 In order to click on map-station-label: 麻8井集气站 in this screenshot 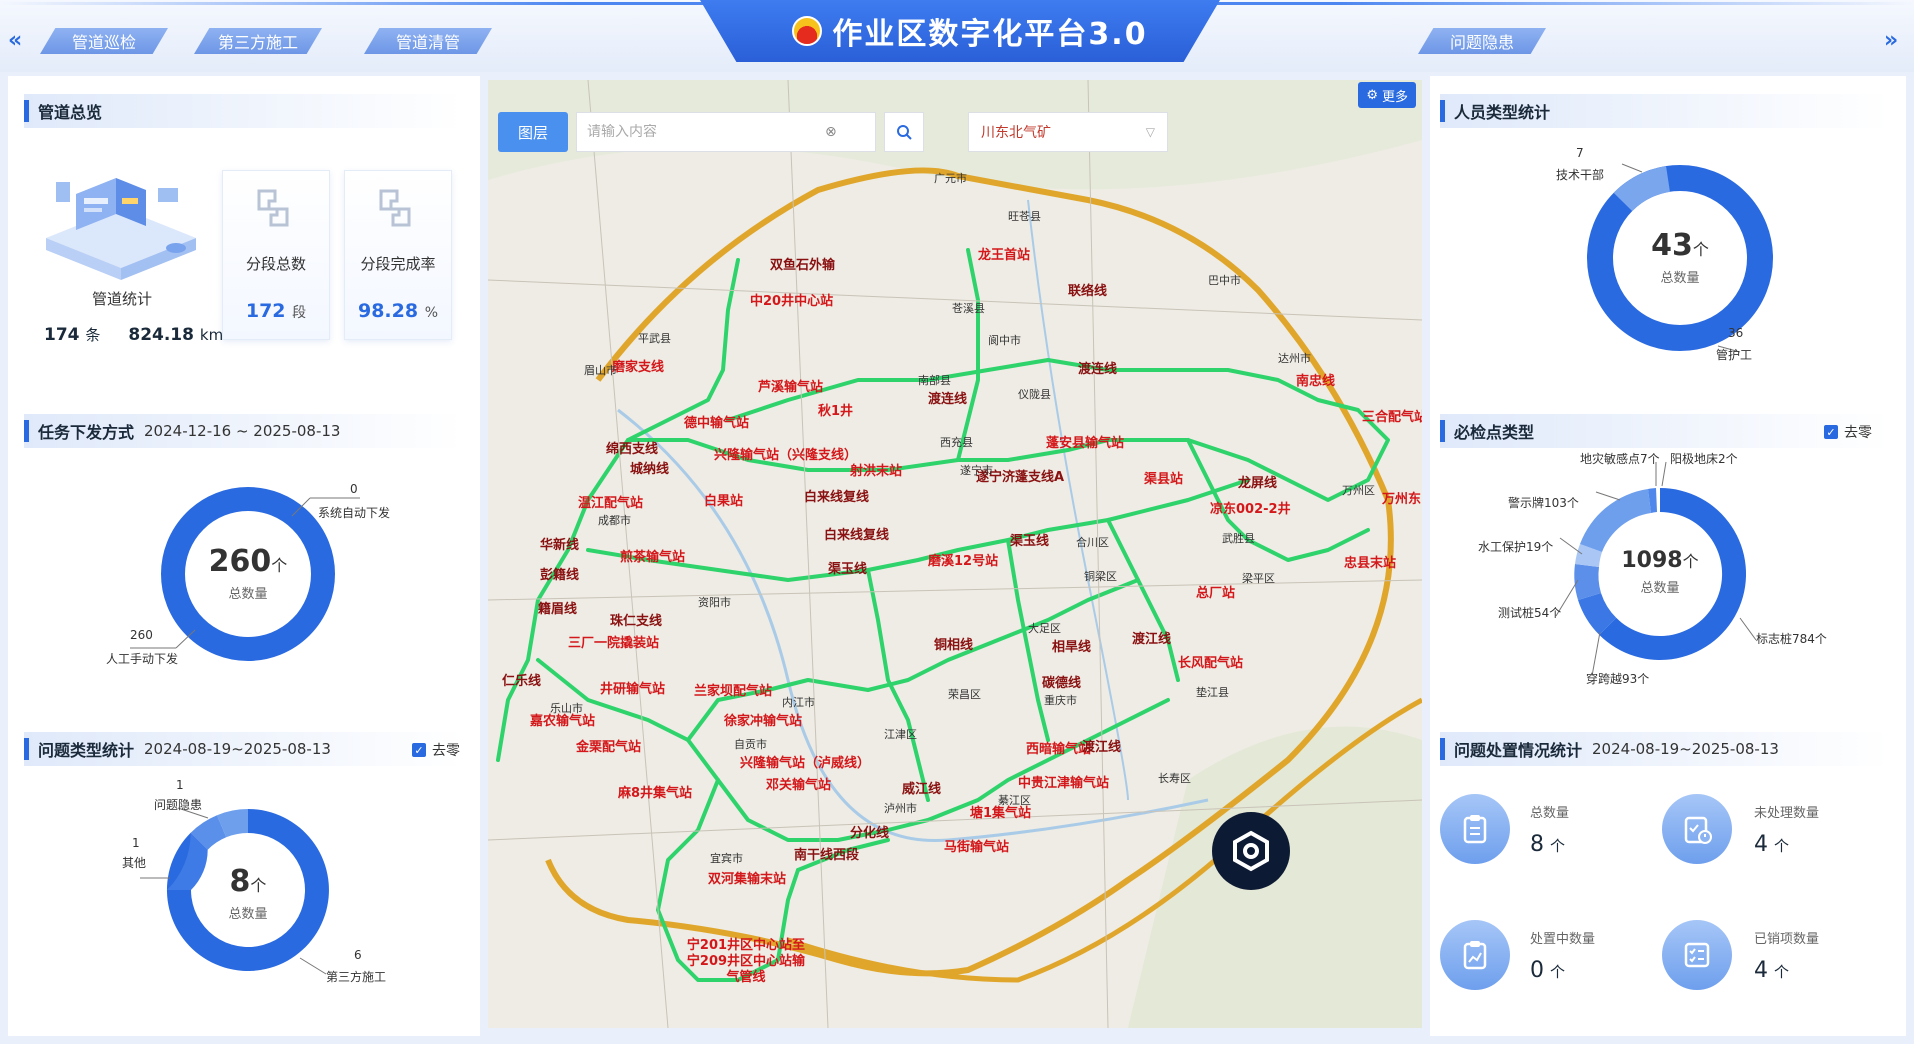, I will do `click(655, 791)`.